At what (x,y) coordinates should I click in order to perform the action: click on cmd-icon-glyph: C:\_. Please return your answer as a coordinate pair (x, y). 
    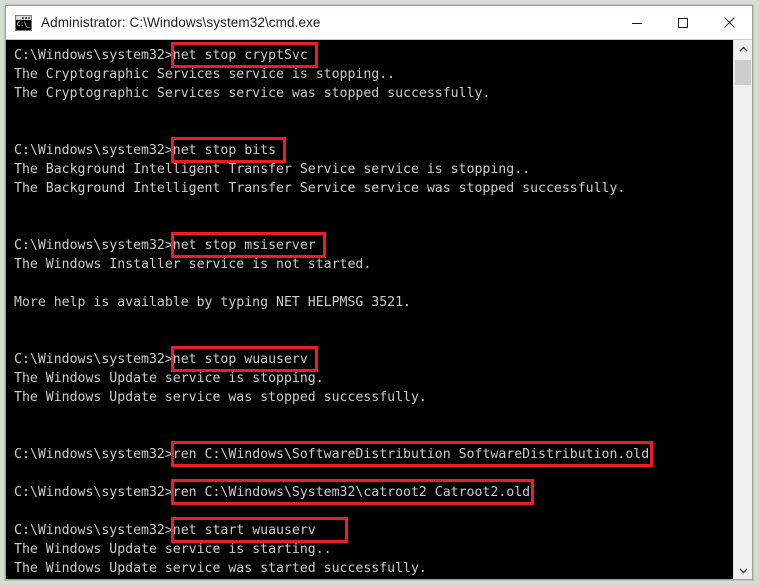
    Looking at the image, I should click on (23, 24).